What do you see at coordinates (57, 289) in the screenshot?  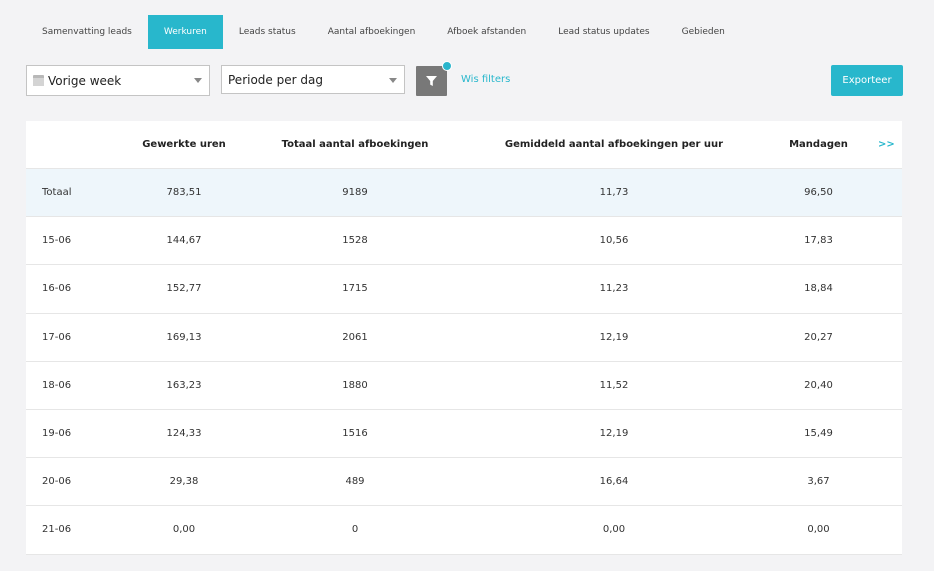 I see `row-label: 16-06` at bounding box center [57, 289].